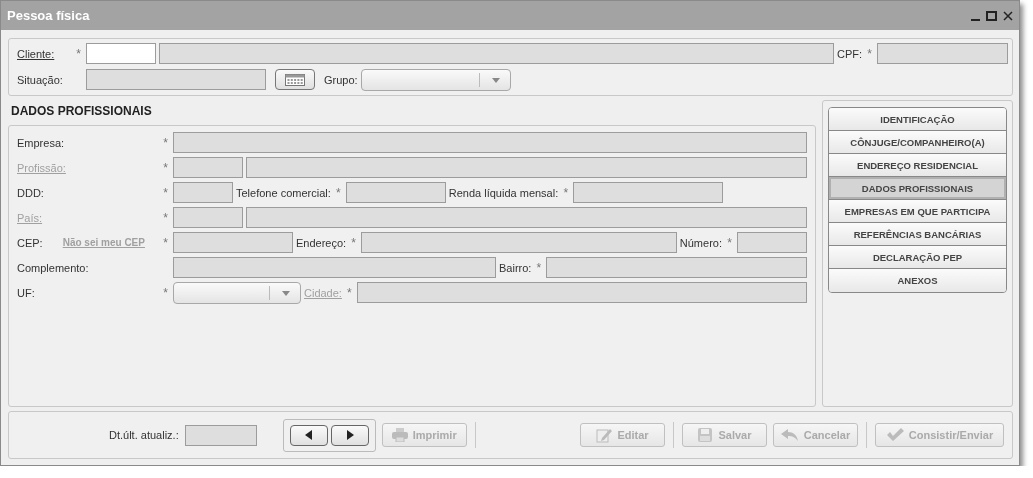 The width and height of the screenshot is (1033, 478). What do you see at coordinates (894, 435) in the screenshot?
I see `checkmark-icon` at bounding box center [894, 435].